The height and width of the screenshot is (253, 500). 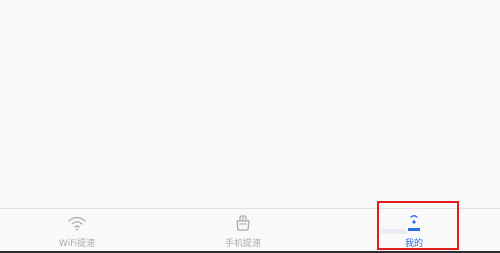 I want to click on tab-me-label: 我的, so click(x=413, y=244).